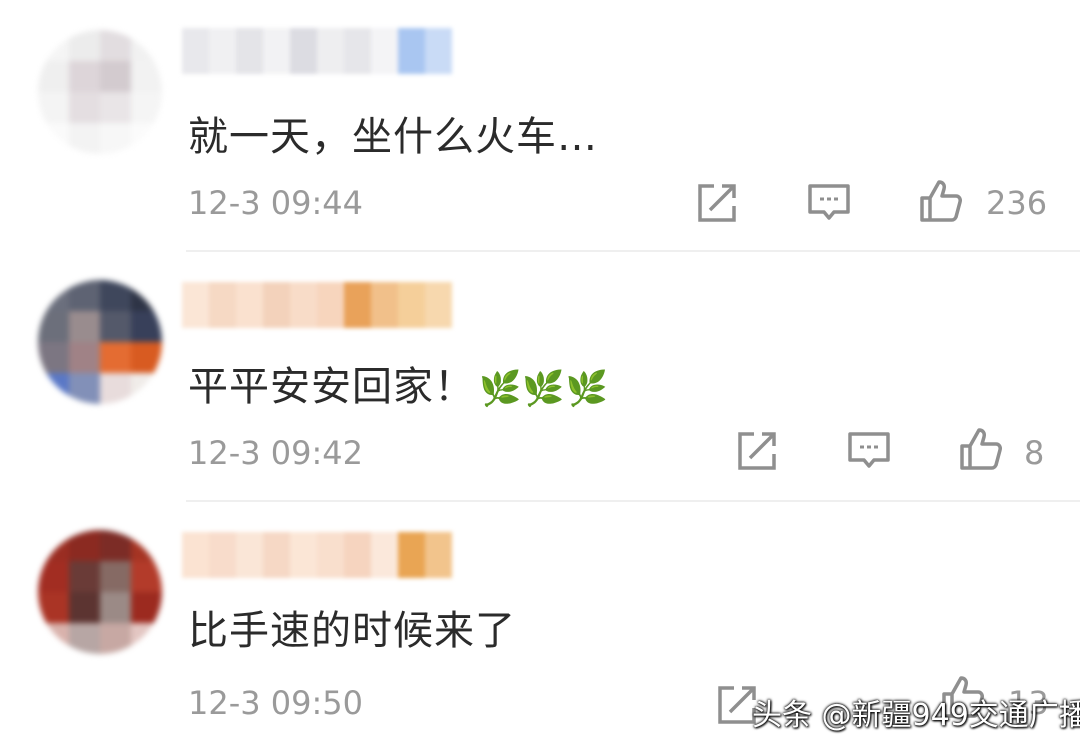 Image resolution: width=1080 pixels, height=744 pixels. I want to click on comment-time: 12-3 09:50, so click(276, 703).